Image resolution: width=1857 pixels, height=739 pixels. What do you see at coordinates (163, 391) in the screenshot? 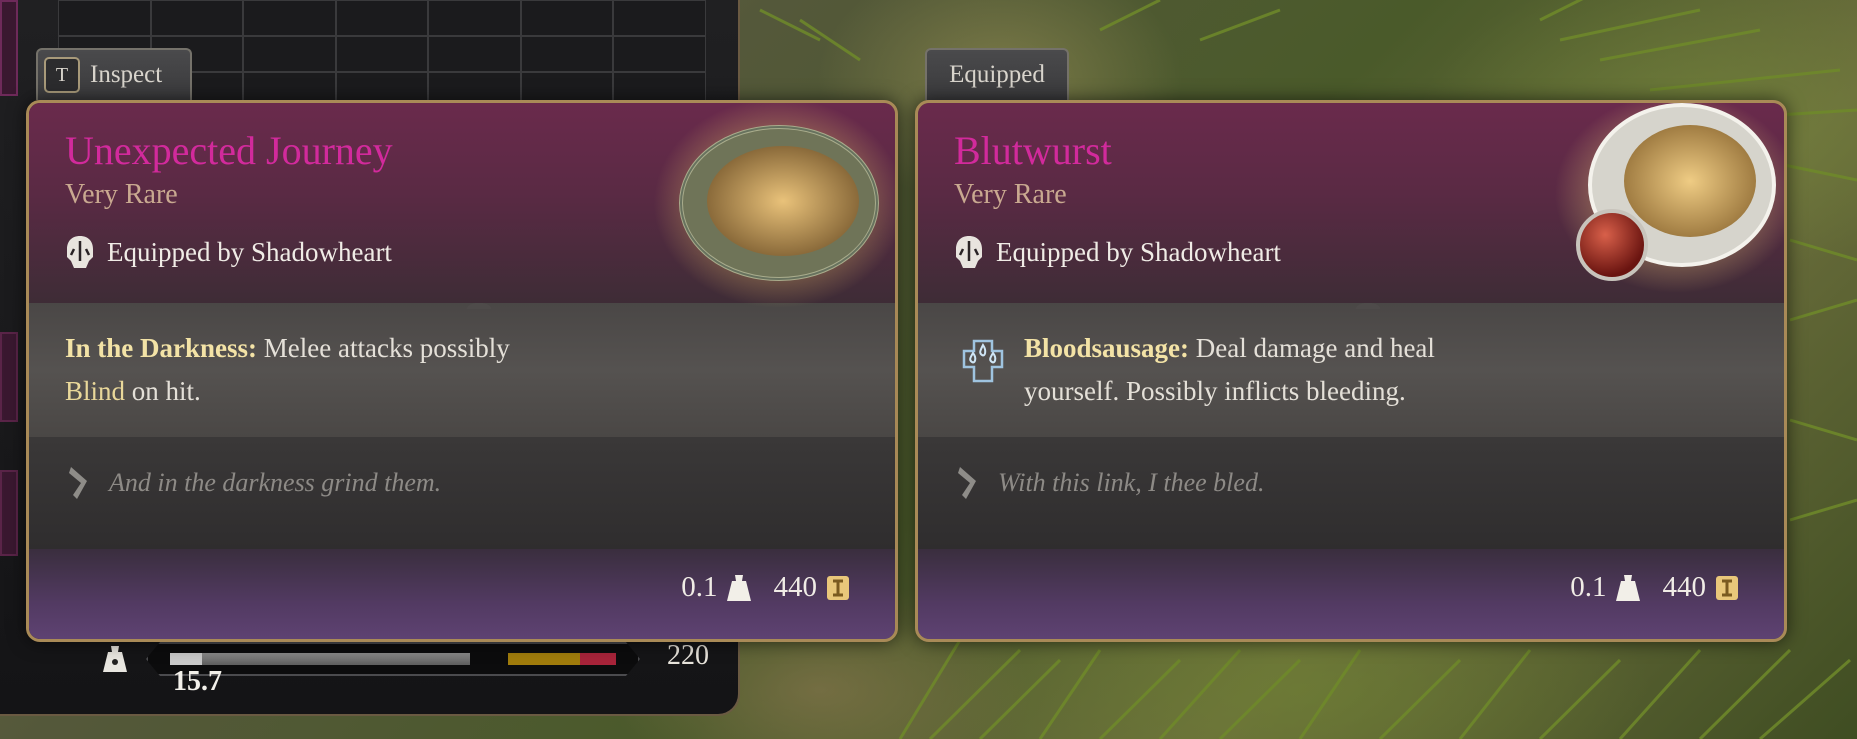
I see `passive-text: on hit.` at bounding box center [163, 391].